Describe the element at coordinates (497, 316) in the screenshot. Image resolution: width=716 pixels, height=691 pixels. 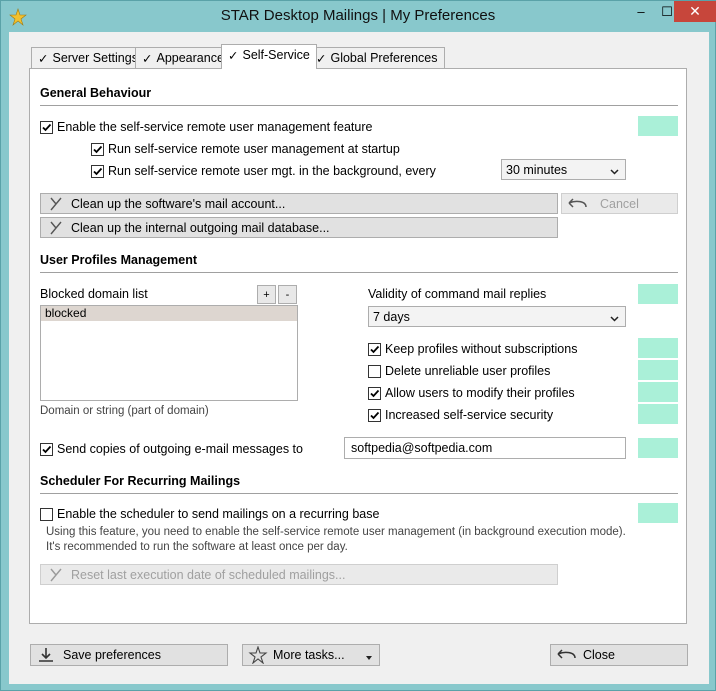
I see `validity-select: 7 days` at that location.